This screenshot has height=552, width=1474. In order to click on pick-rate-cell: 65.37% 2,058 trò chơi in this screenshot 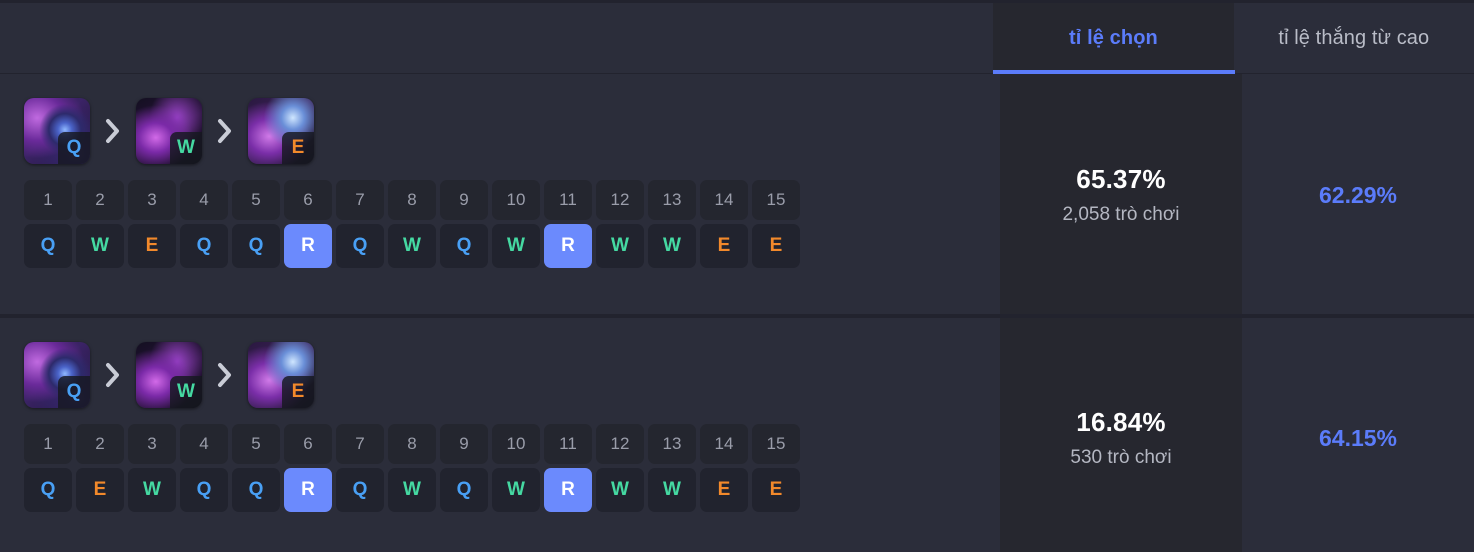, I will do `click(1121, 195)`.